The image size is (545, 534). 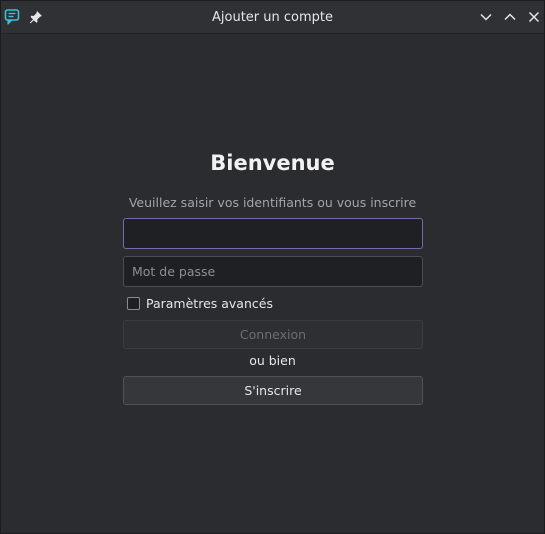 I want to click on welcome-heading: Bienvenue, so click(x=272, y=163).